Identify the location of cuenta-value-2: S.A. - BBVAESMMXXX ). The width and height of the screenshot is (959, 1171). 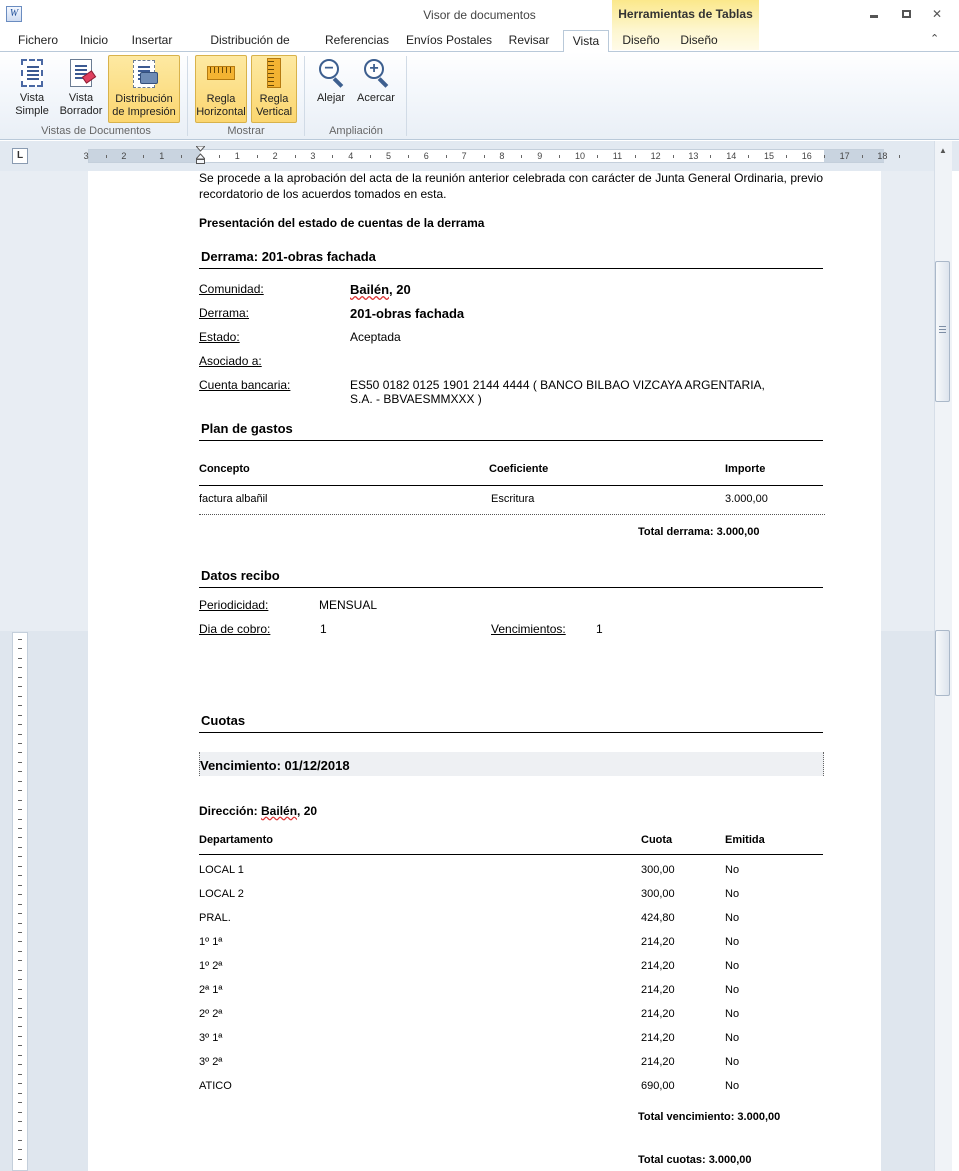
(416, 399).